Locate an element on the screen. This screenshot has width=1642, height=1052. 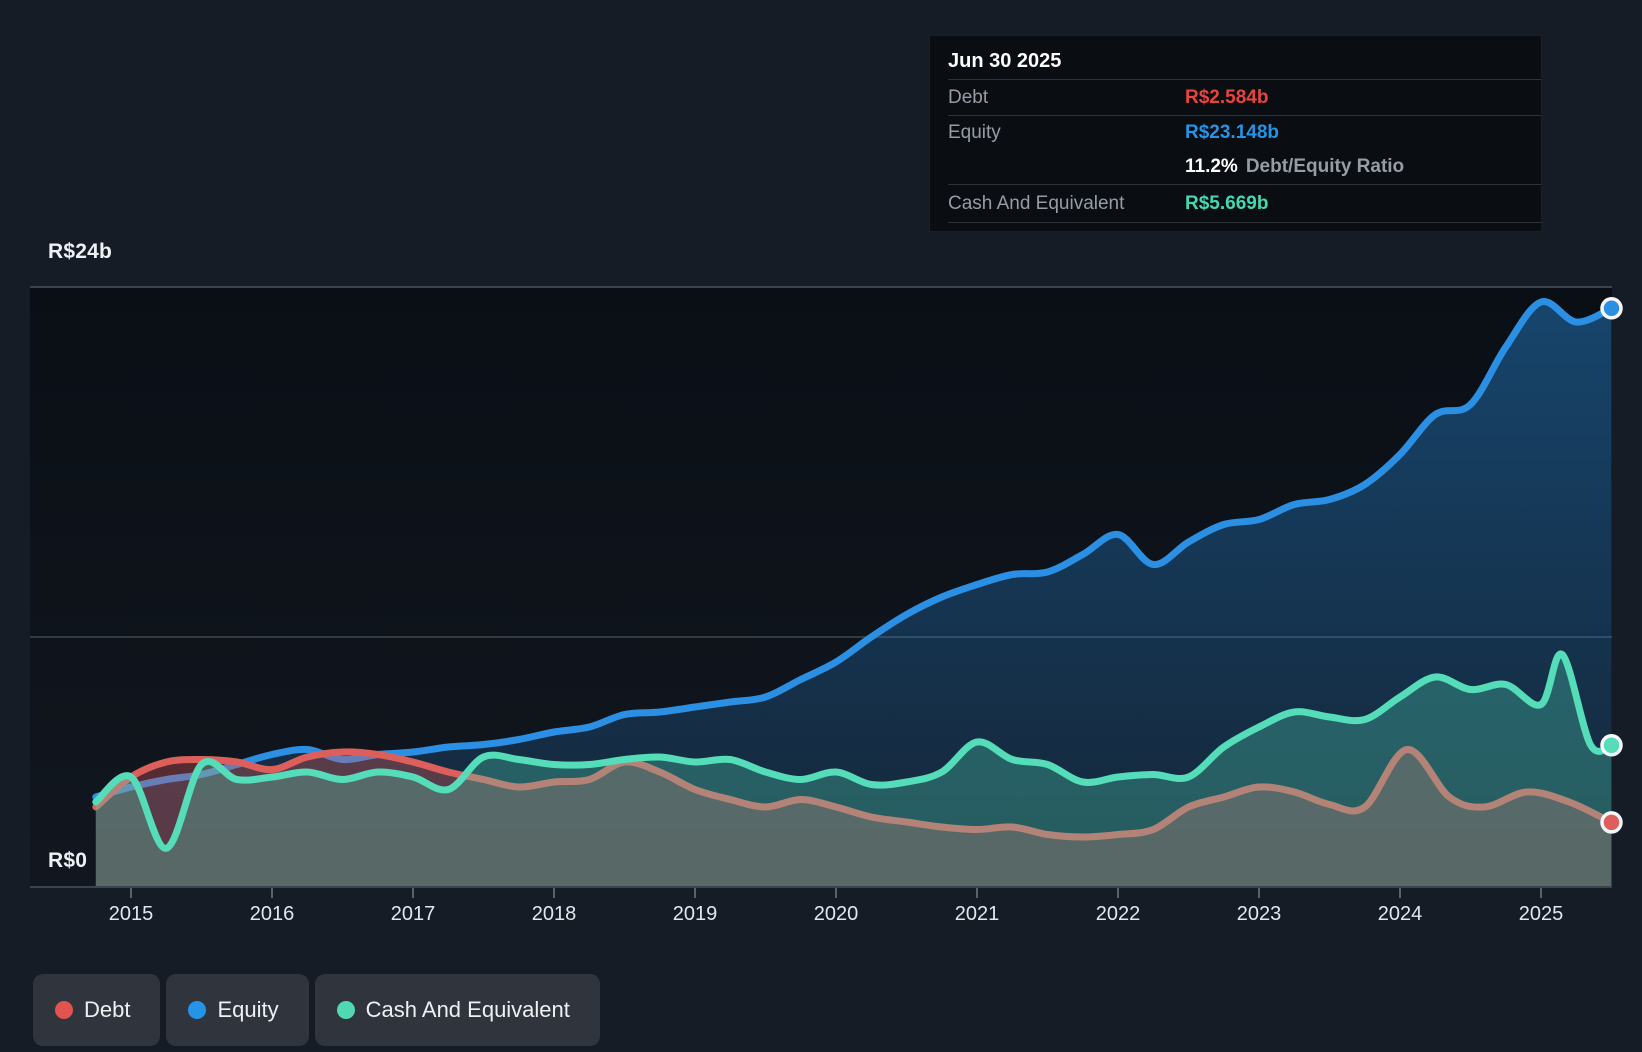
x-axis-label-2018: 2018 is located at coordinates (554, 914).